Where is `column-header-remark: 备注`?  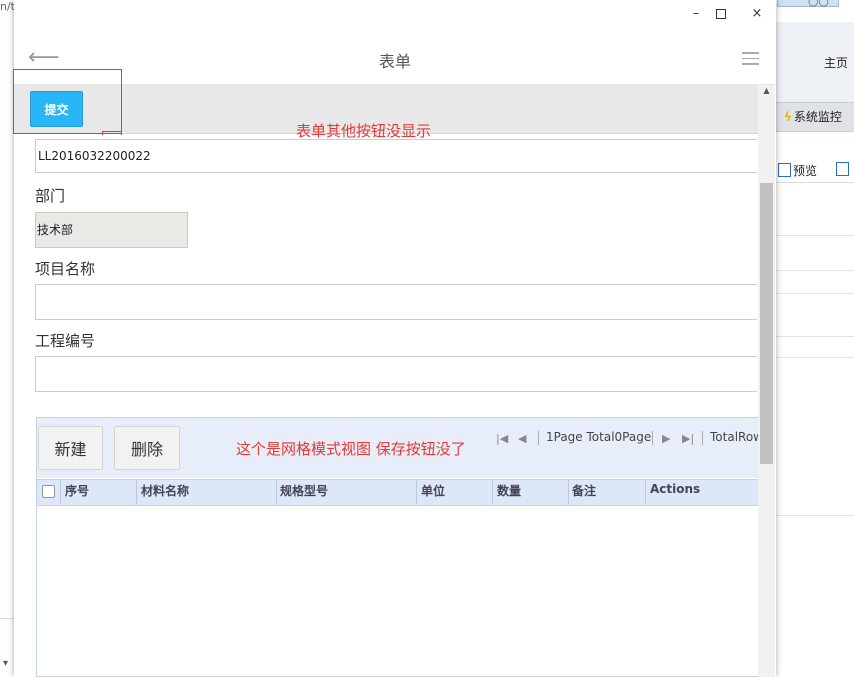
column-header-remark: 备注 is located at coordinates (584, 490).